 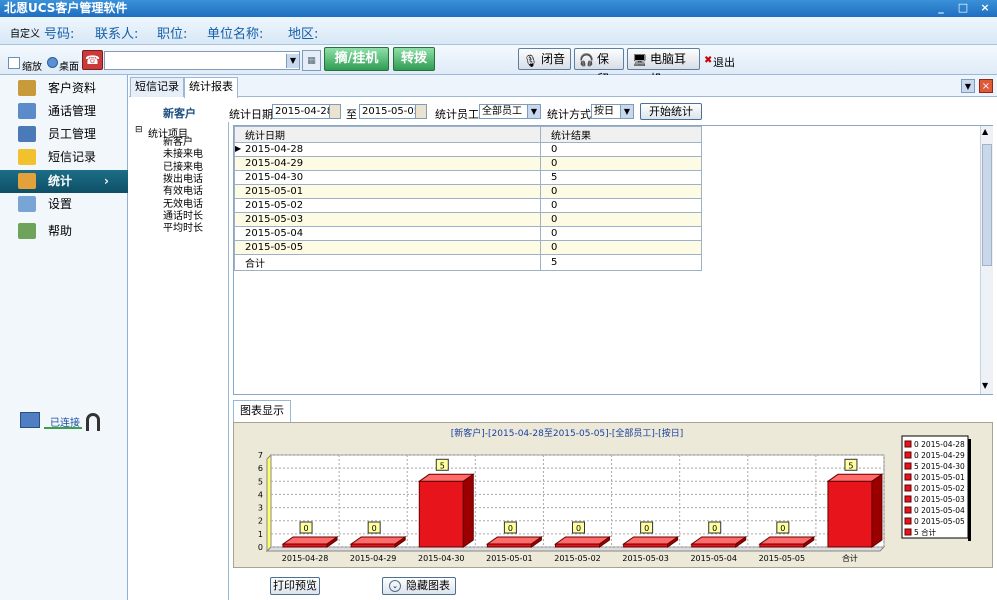 What do you see at coordinates (59, 34) in the screenshot?
I see `phone-label: 号码:` at bounding box center [59, 34].